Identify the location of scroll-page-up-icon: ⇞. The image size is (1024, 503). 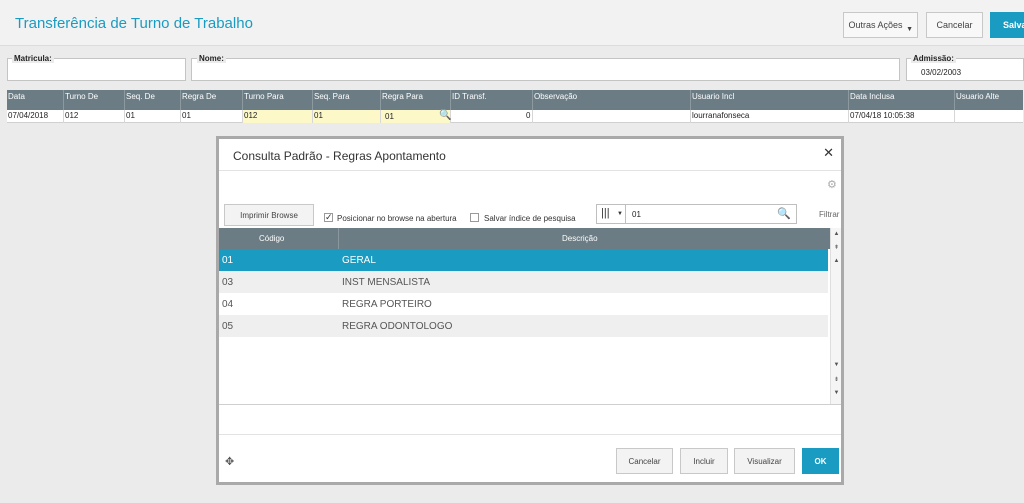
(836, 247).